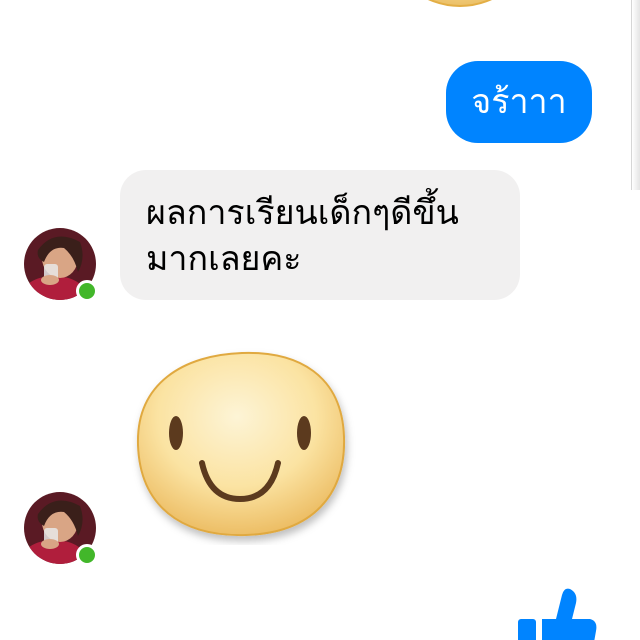 Image resolution: width=640 pixels, height=640 pixels. What do you see at coordinates (635, 95) in the screenshot?
I see `scrollbar` at bounding box center [635, 95].